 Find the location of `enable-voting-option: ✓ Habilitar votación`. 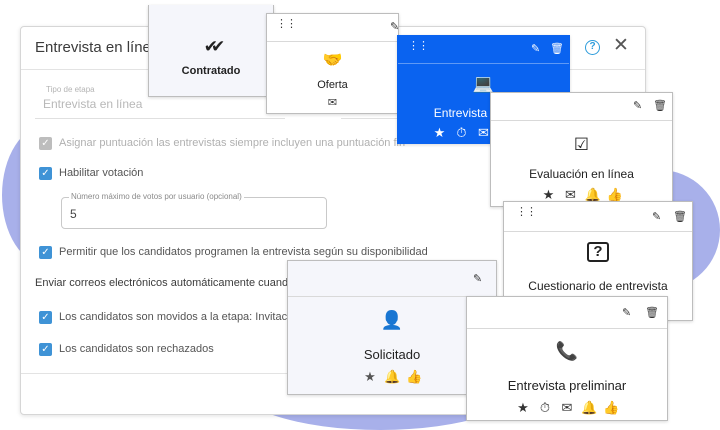

enable-voting-option: ✓ Habilitar votación is located at coordinates (91, 173).